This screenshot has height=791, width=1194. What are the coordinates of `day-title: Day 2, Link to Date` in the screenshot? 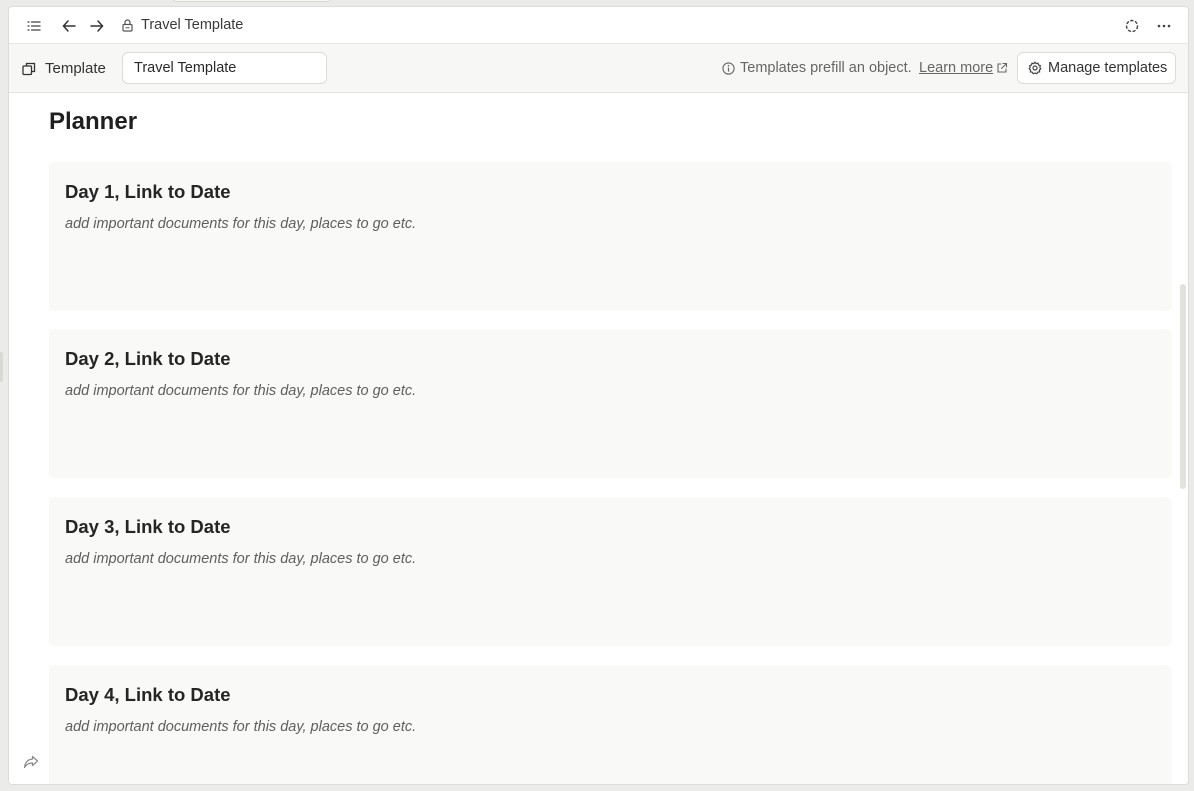 It's located at (148, 359).